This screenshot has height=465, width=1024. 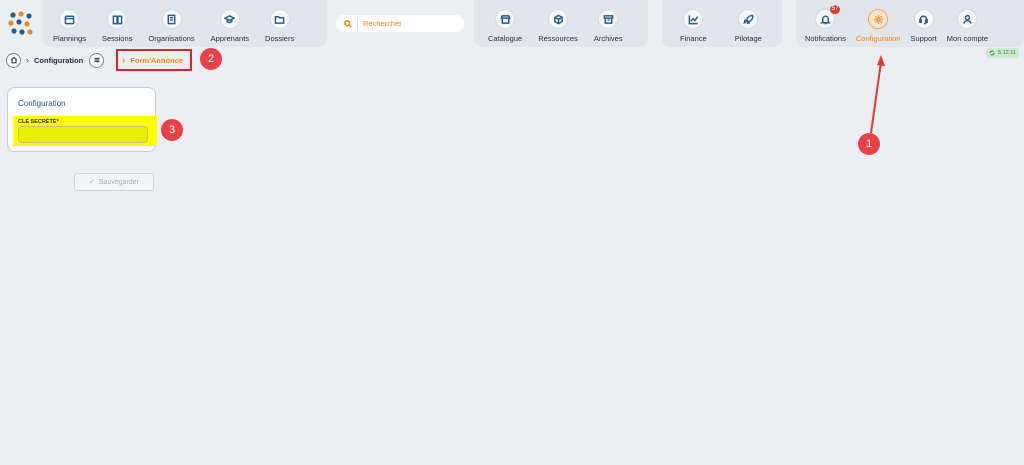 I want to click on nav-group-resources: Catalogue Ressources Archives, so click(x=561, y=23).